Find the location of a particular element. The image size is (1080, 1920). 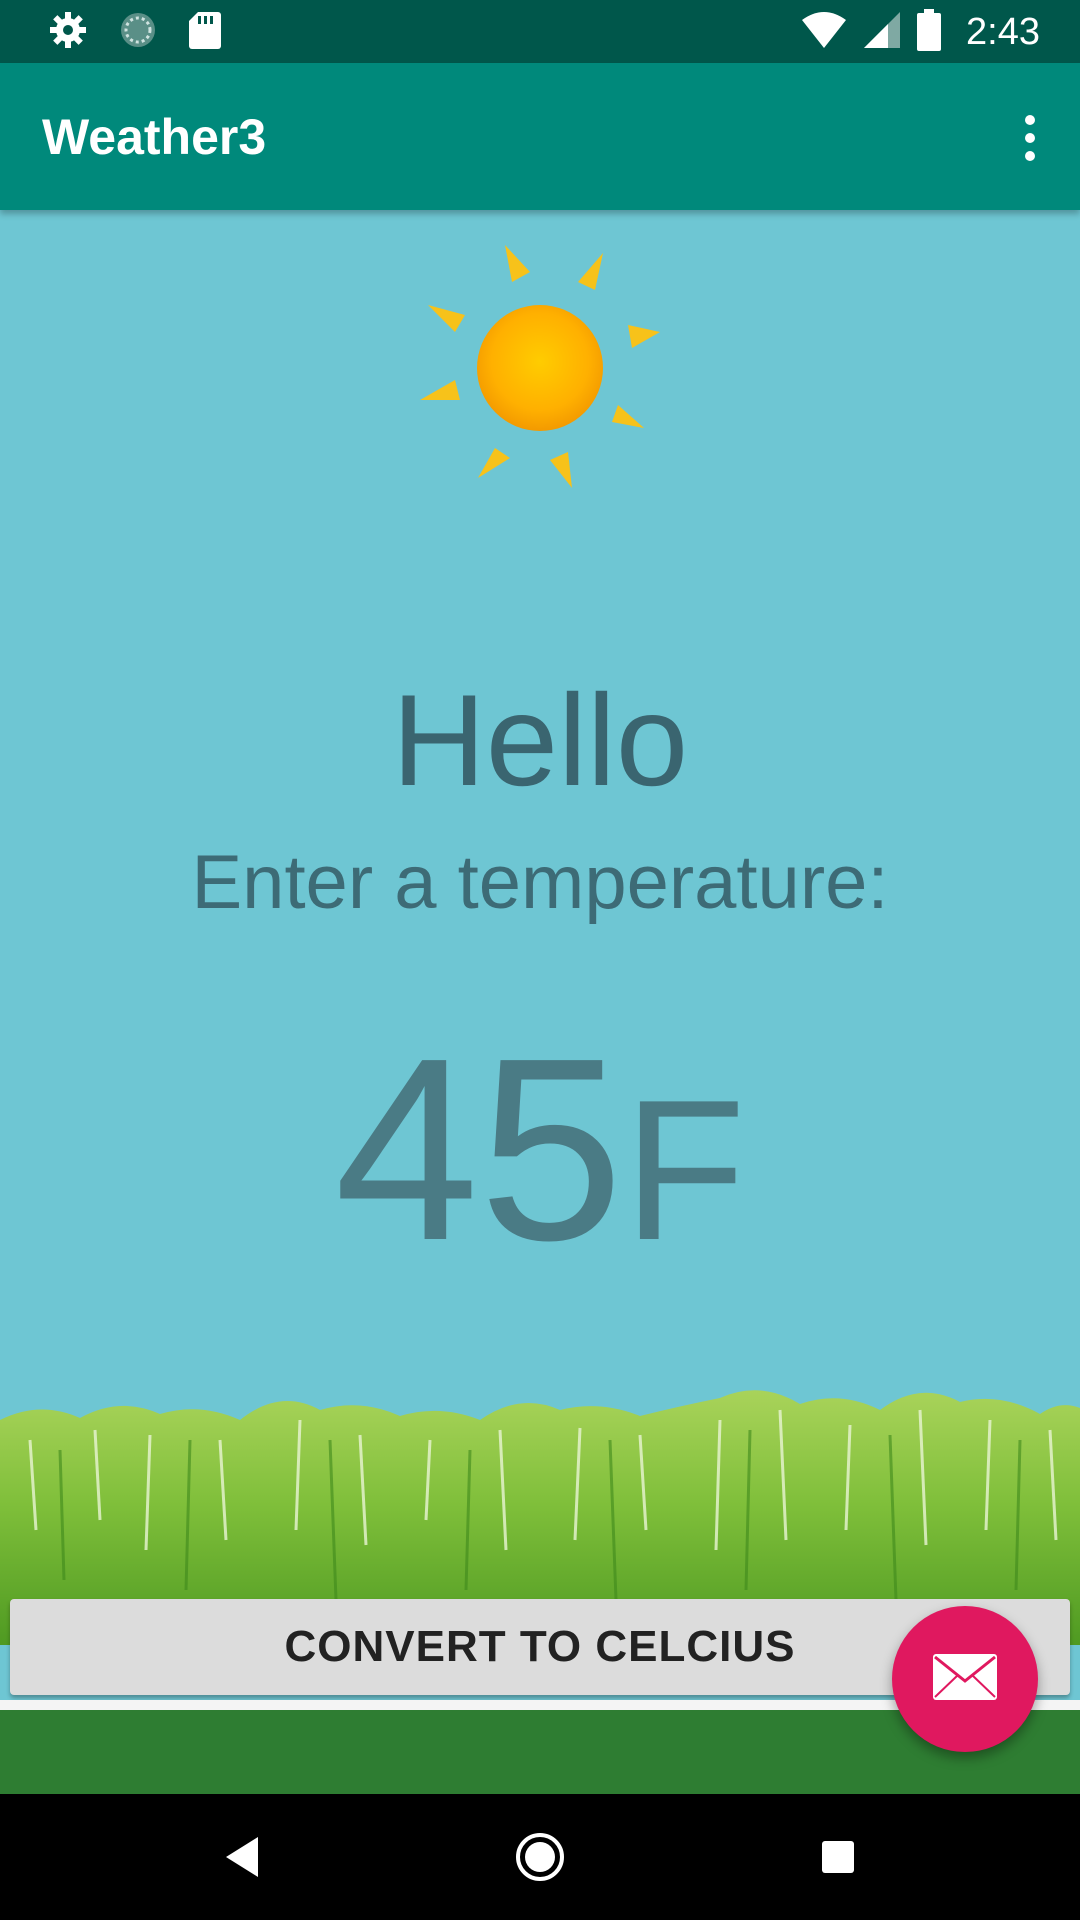

battery-icon is located at coordinates (929, 32).